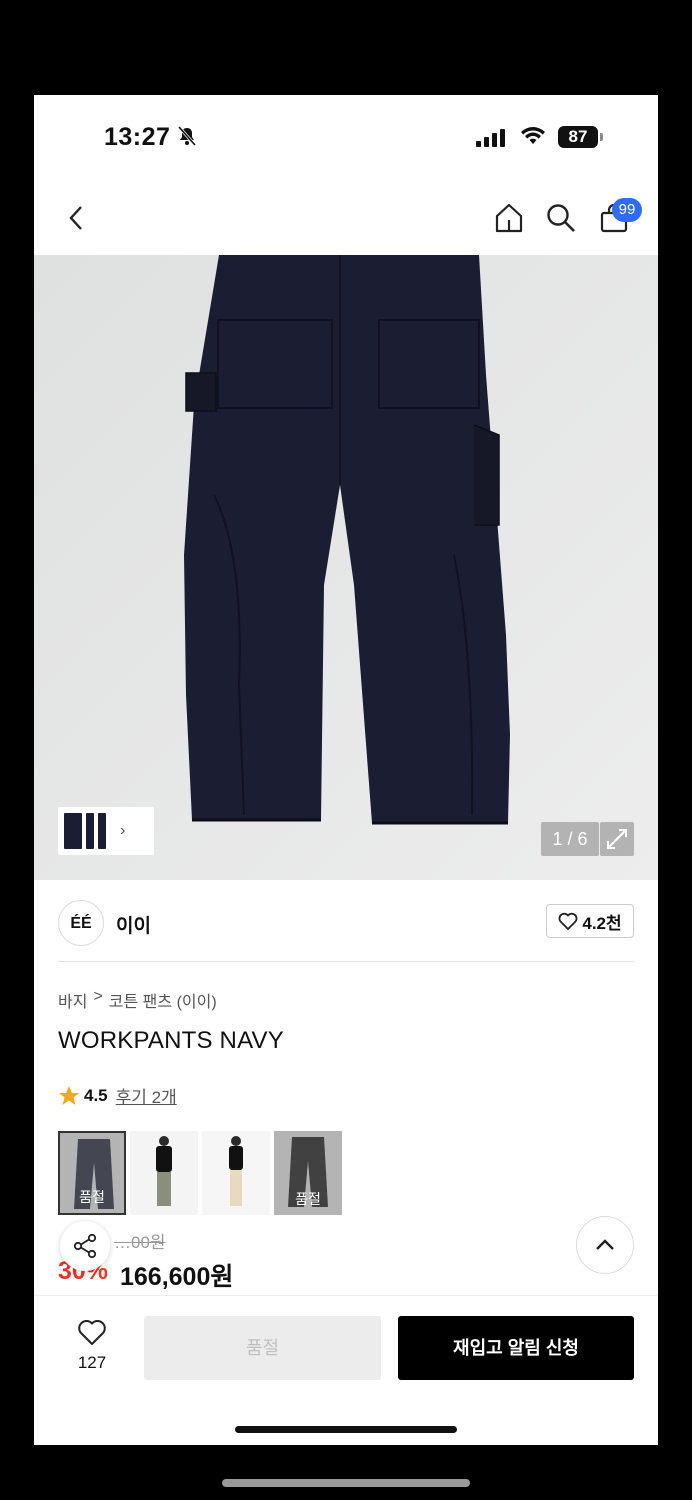  What do you see at coordinates (171, 1040) in the screenshot?
I see `product-title: WORKPANTS NAVY` at bounding box center [171, 1040].